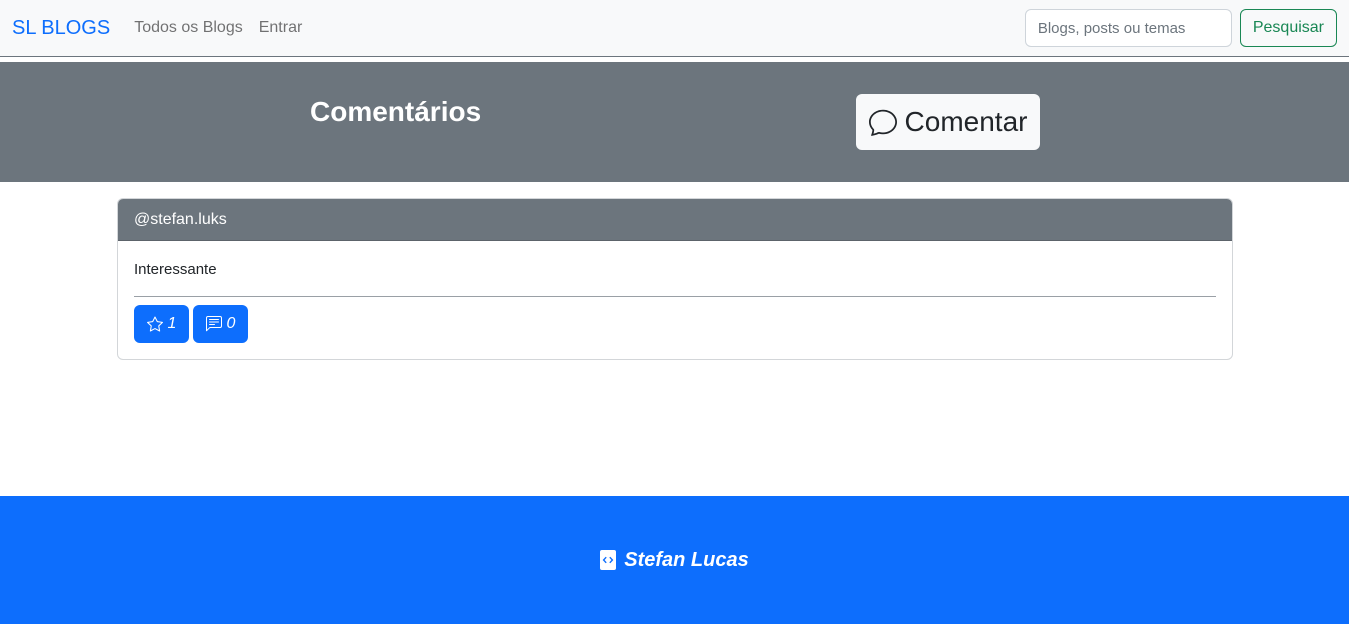 This screenshot has height=624, width=1349. What do you see at coordinates (966, 121) in the screenshot?
I see `comment-button-label: Comentar` at bounding box center [966, 121].